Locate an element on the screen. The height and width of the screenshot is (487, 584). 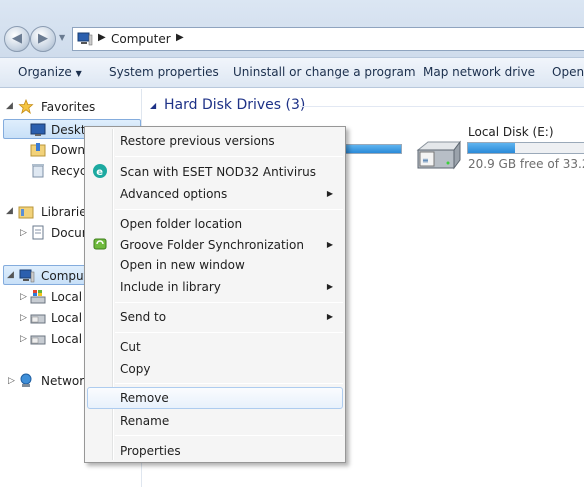
map-network-drive-button: Map network drive is located at coordinates (479, 72).